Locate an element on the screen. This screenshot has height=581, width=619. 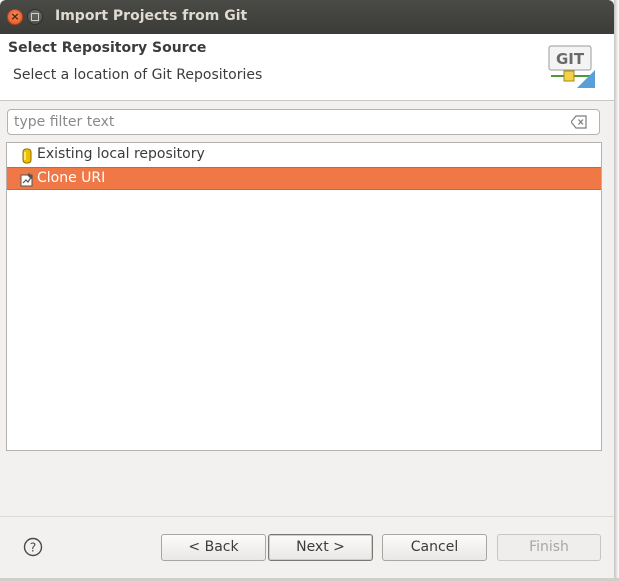
finish-button: Finish is located at coordinates (549, 547).